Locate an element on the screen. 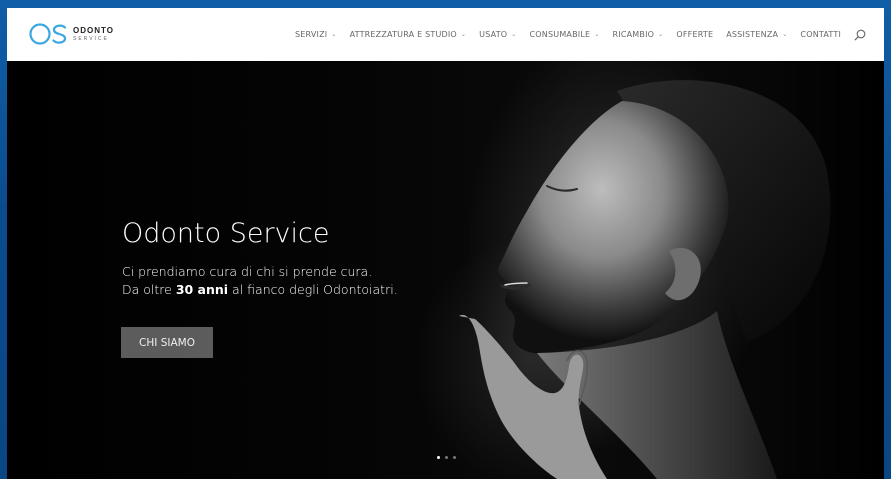 The image size is (891, 479). nav-item-label: USATO is located at coordinates (493, 34).